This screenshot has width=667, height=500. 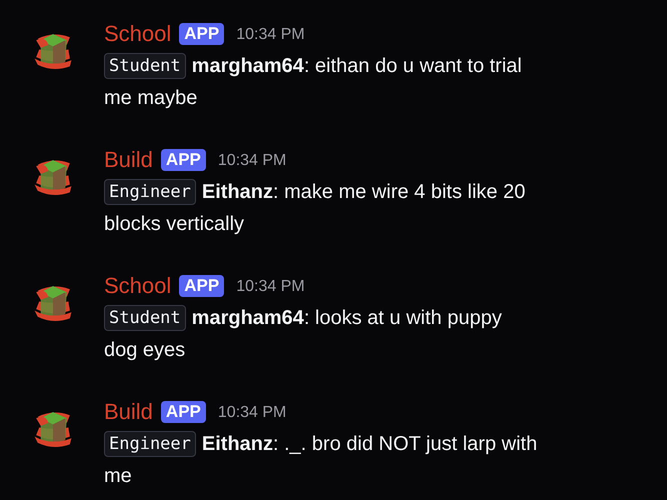 What do you see at coordinates (370, 444) in the screenshot?
I see `message-text: Eithanz: ._. bro did NOT just larp with` at bounding box center [370, 444].